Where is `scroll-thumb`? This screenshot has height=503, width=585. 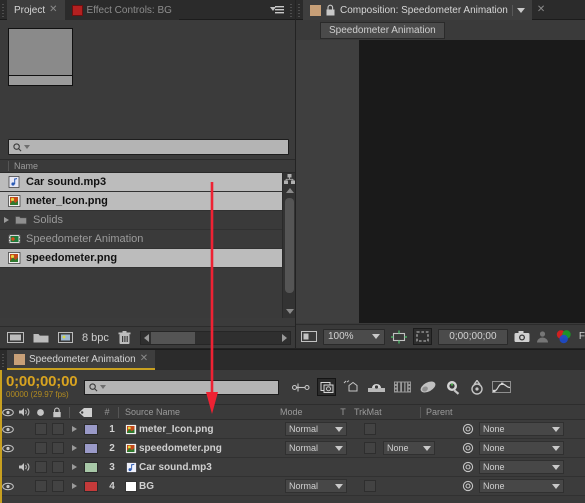 scroll-thumb is located at coordinates (289, 245).